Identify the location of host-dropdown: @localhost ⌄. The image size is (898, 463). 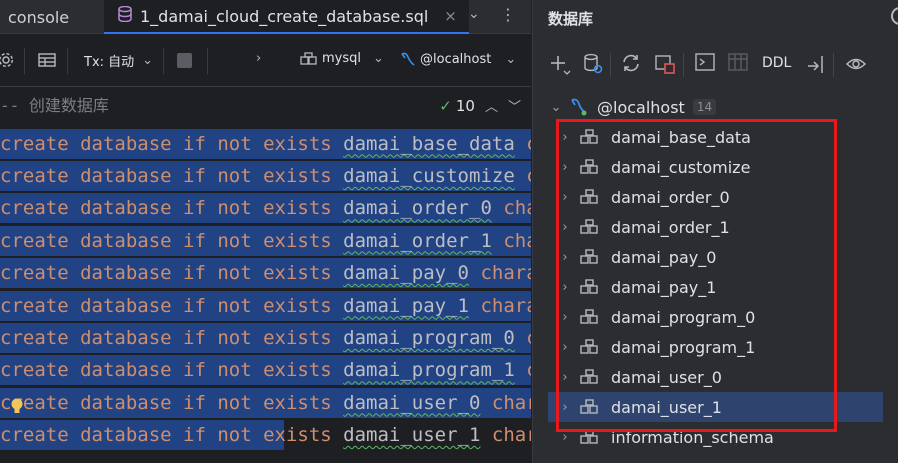
(458, 59).